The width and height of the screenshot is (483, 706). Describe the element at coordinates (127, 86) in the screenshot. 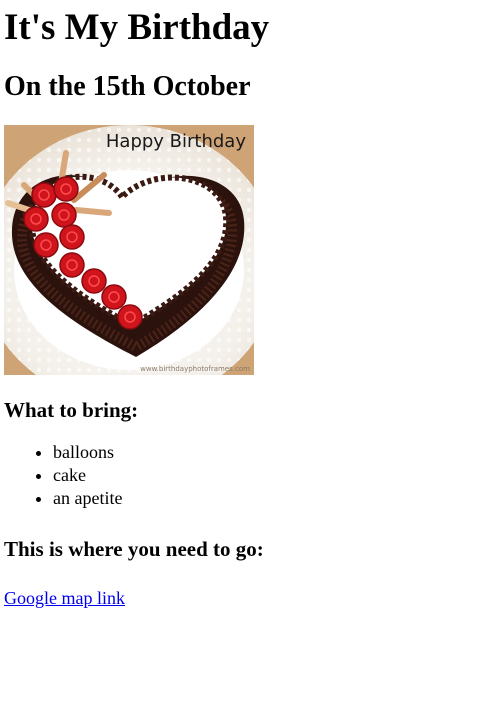

I see `date-heading: On the 15th October` at that location.